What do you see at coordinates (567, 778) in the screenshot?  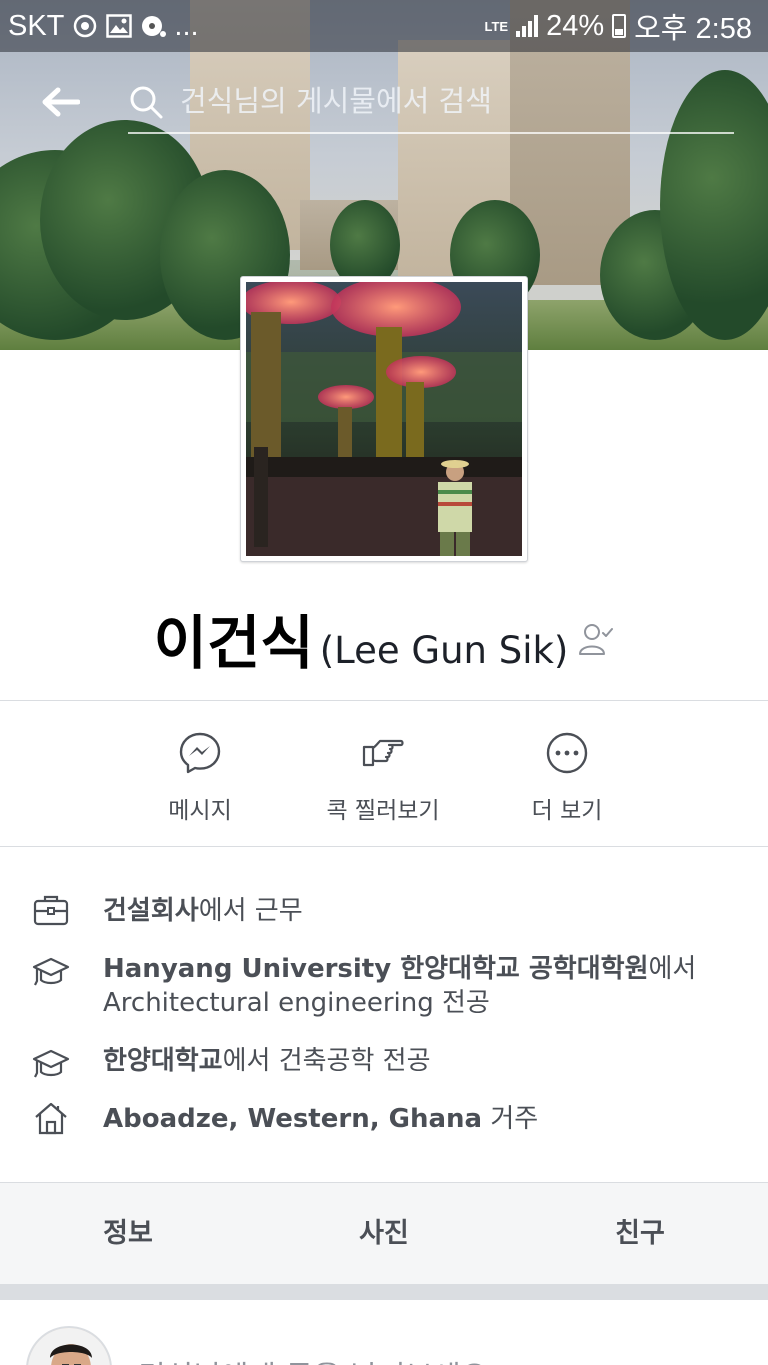 I see `more-button: 더 보기` at bounding box center [567, 778].